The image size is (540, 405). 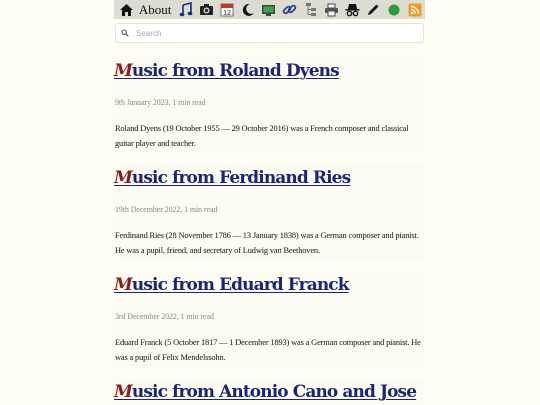 What do you see at coordinates (331, 9) in the screenshot?
I see `printer-icon` at bounding box center [331, 9].